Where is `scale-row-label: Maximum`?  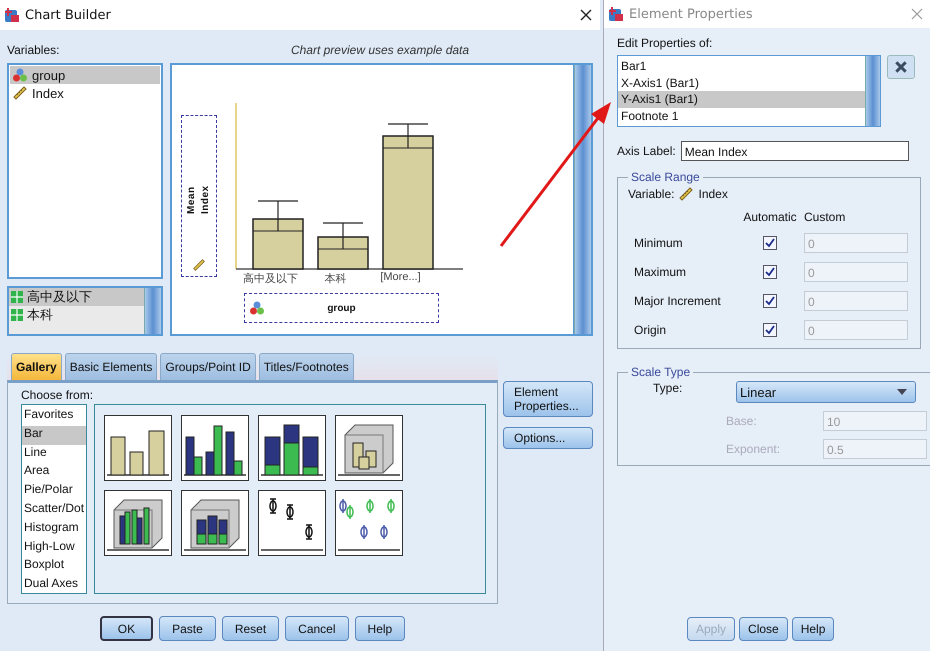 scale-row-label: Maximum is located at coordinates (660, 272).